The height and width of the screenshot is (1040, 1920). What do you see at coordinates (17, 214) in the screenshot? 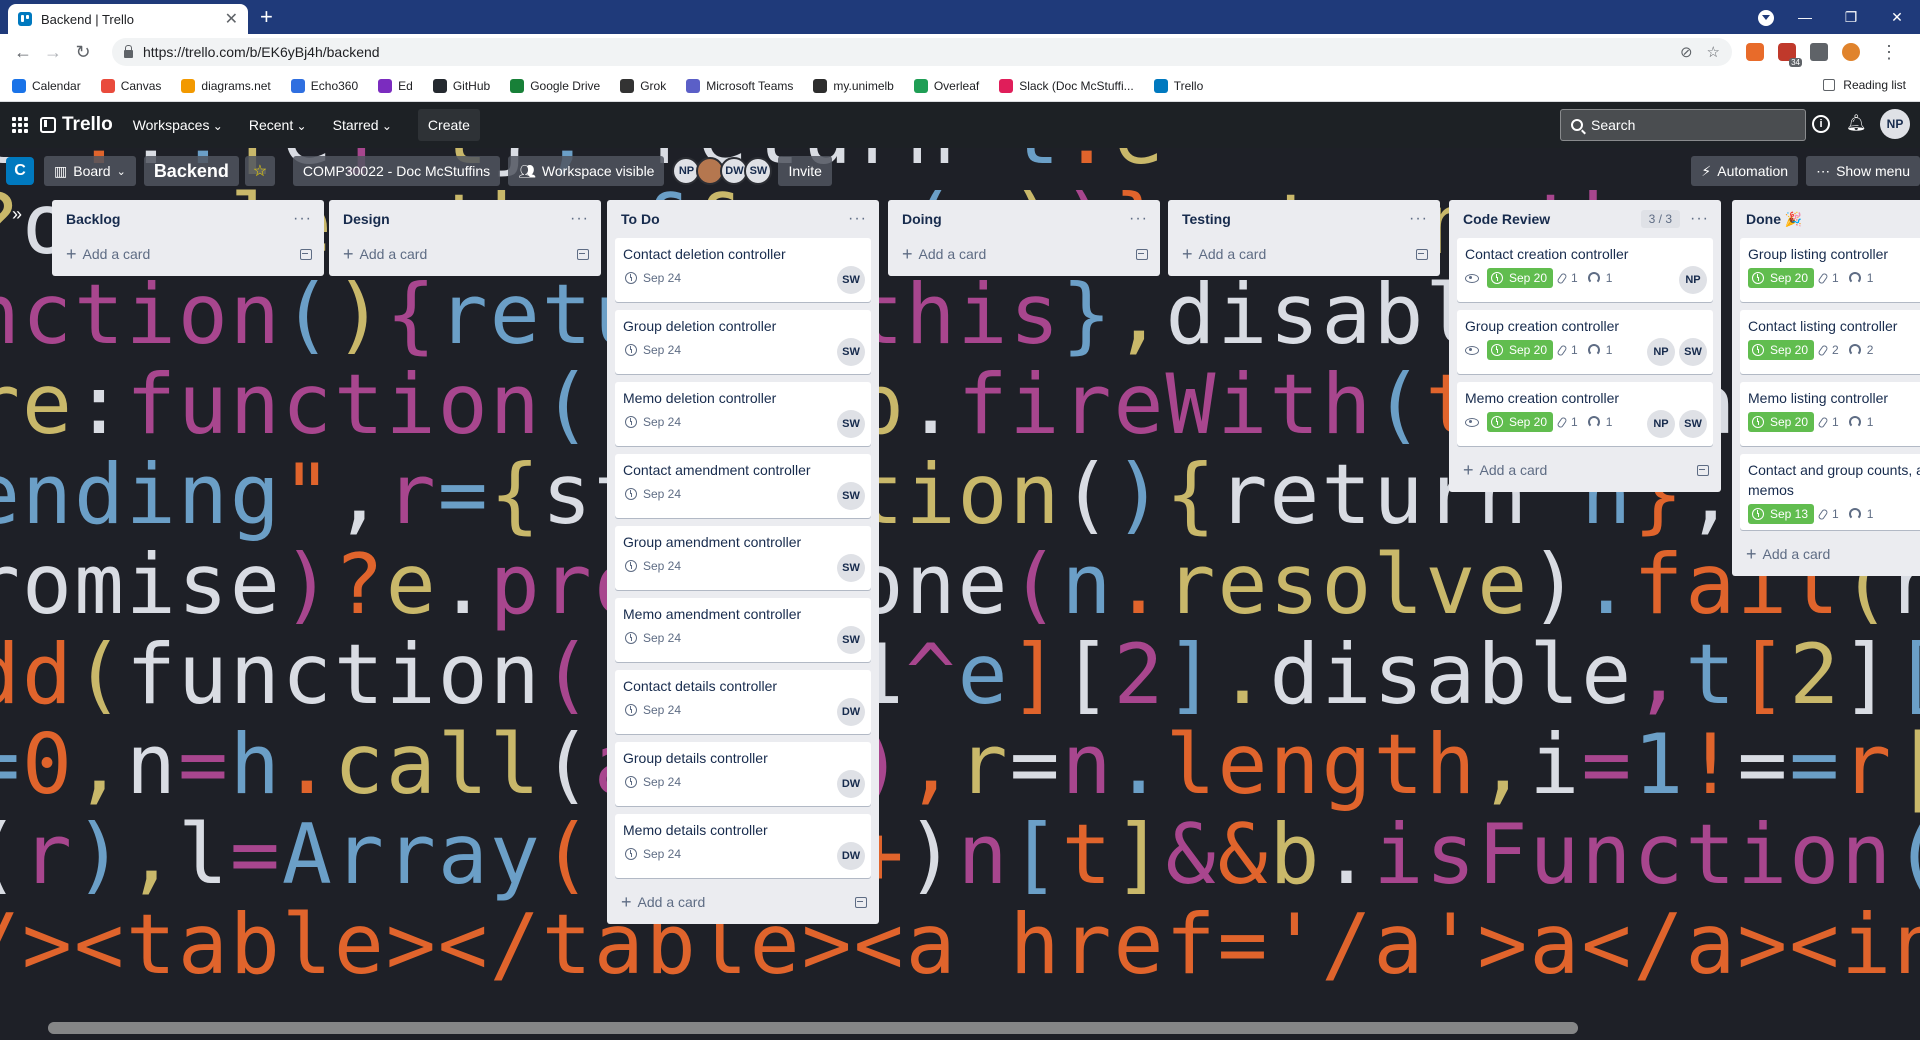
I see `expand-sidebar-icon: »` at bounding box center [17, 214].